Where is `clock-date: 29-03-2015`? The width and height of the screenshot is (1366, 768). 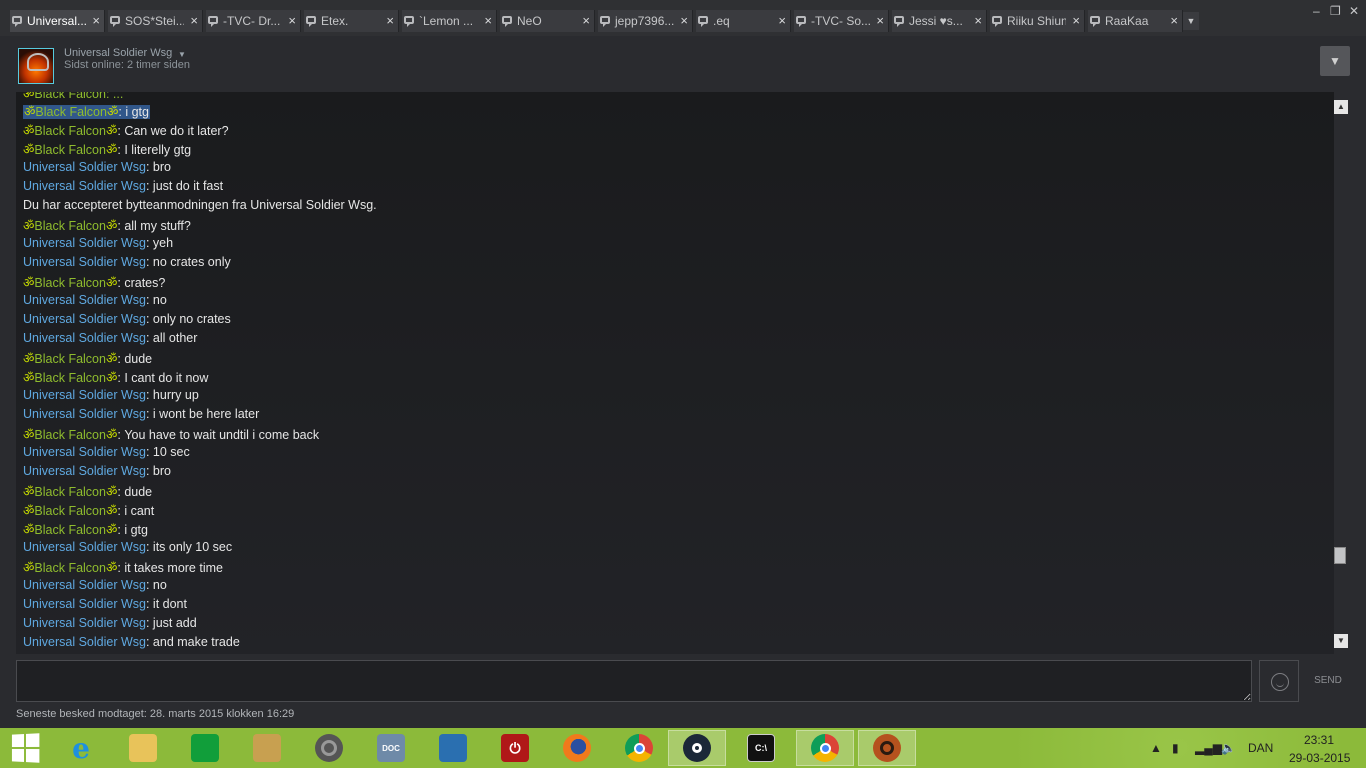 clock-date: 29-03-2015 is located at coordinates (1319, 758).